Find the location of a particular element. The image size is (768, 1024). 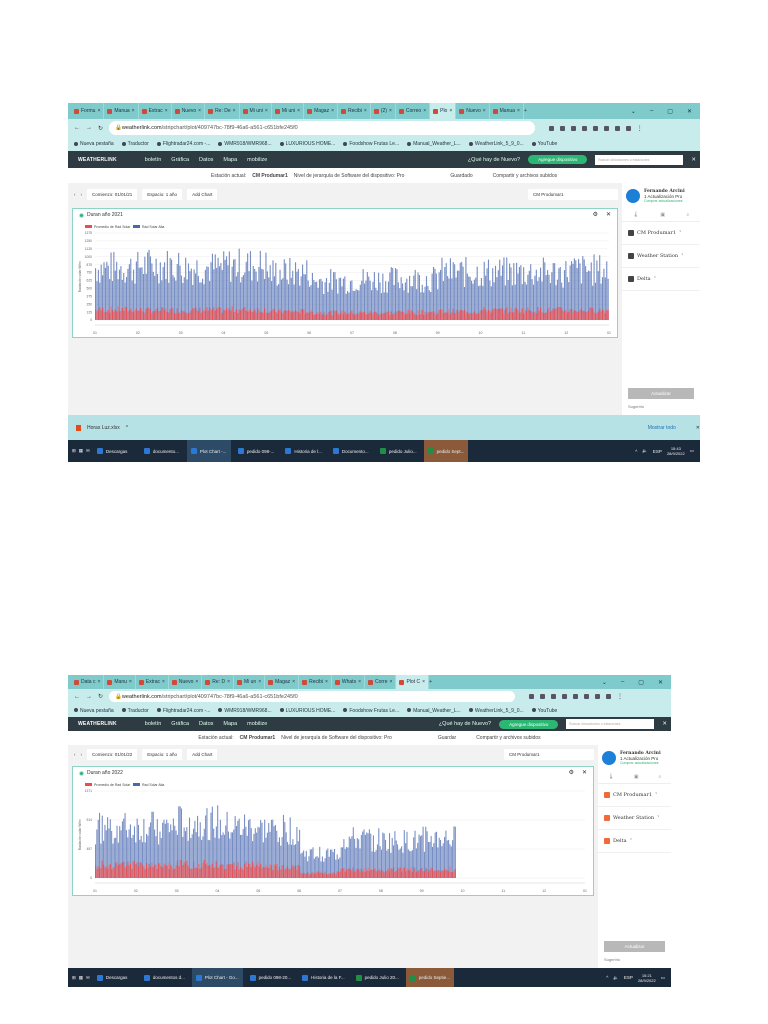

bookmark-item: Traductor is located at coordinates (135, 144).